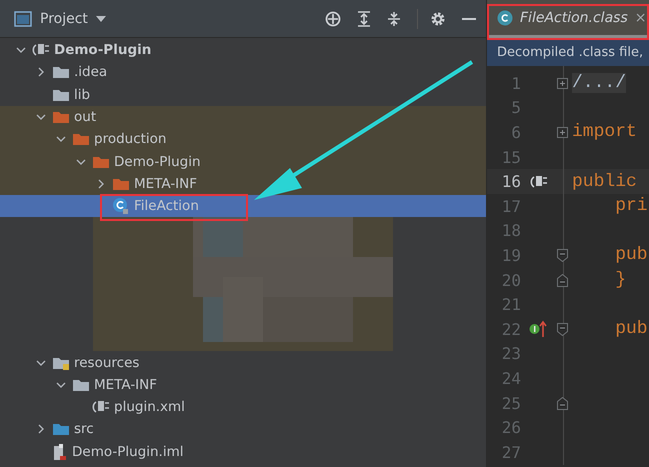  Describe the element at coordinates (243, 72) in the screenshot. I see `tree-row: .idea` at that location.